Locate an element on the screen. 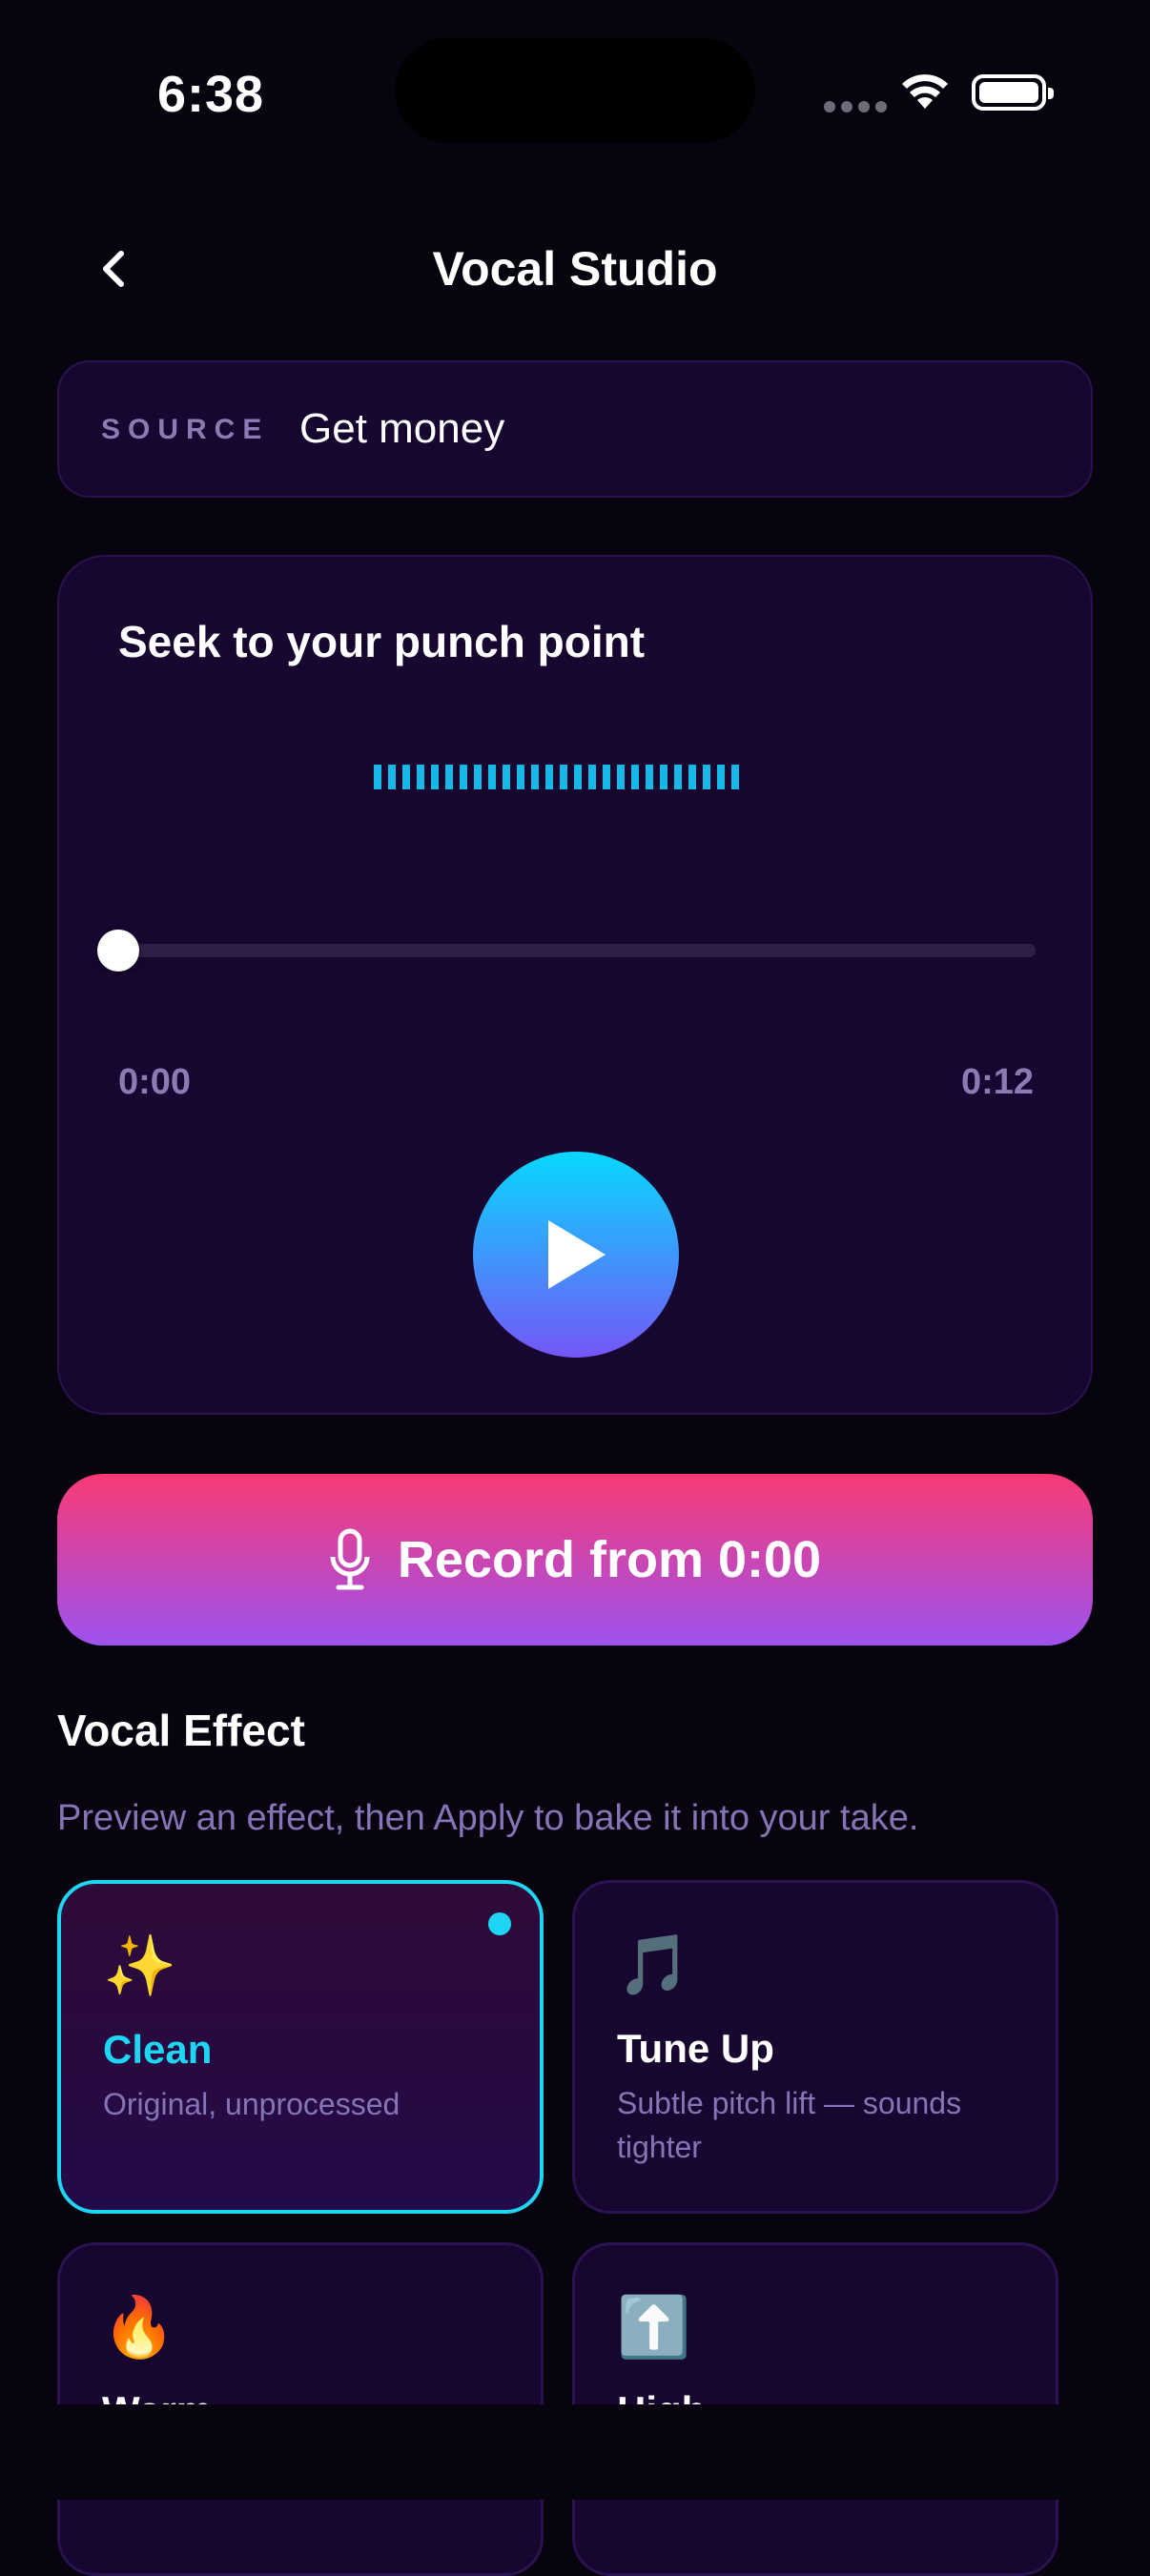  battery-icon is located at coordinates (1013, 92).